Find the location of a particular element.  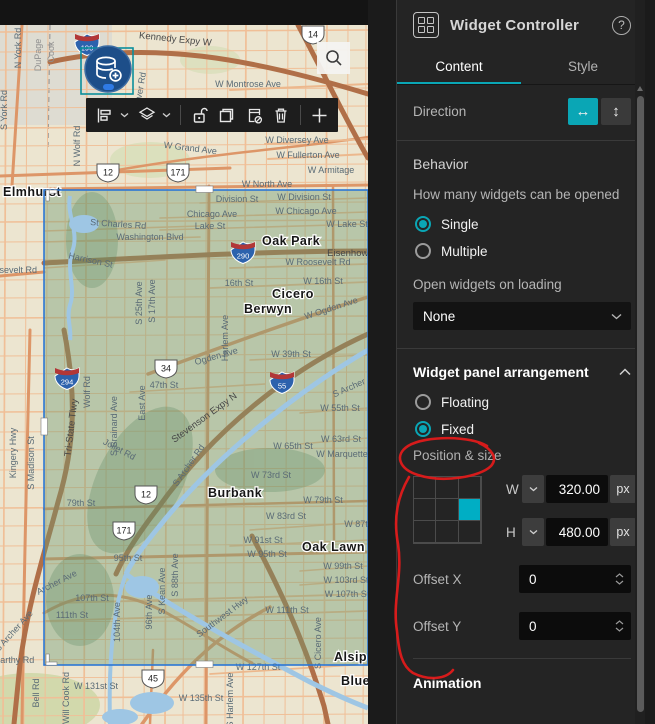

svg-text: W 111th St is located at coordinates (287, 610).